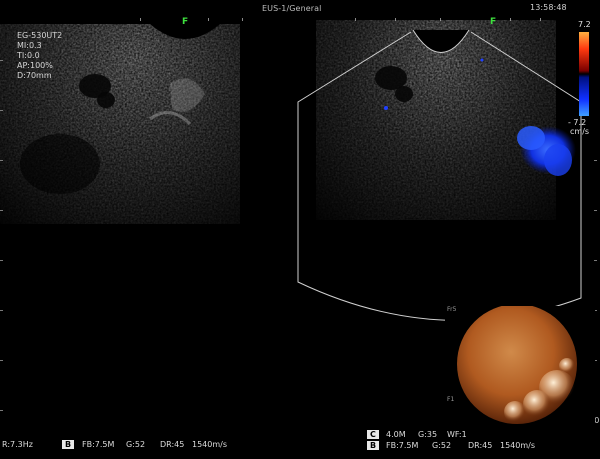  What do you see at coordinates (185, 22) in the screenshot?
I see `left-focus-marker: F` at bounding box center [185, 22].